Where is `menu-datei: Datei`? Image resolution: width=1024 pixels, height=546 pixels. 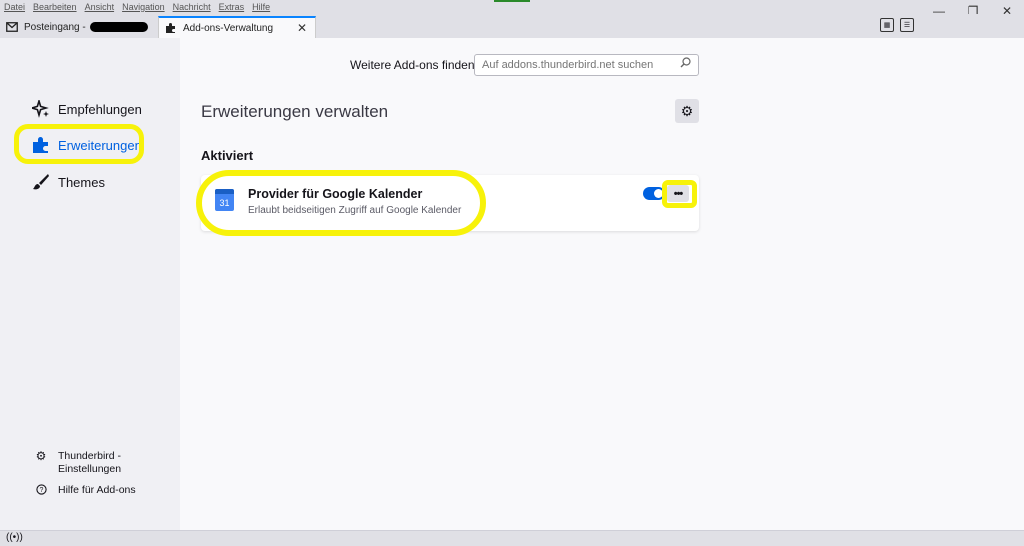 menu-datei: Datei is located at coordinates (14, 7).